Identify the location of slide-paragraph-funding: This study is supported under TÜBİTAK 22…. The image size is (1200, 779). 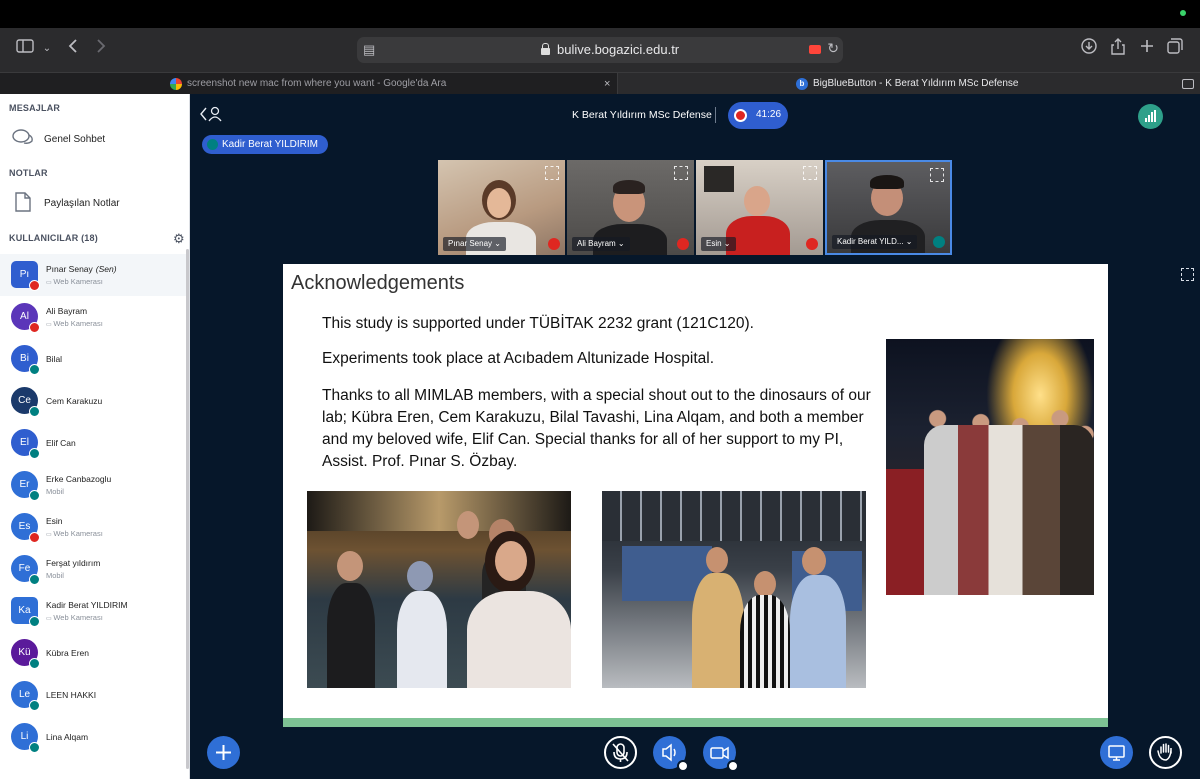
(538, 323).